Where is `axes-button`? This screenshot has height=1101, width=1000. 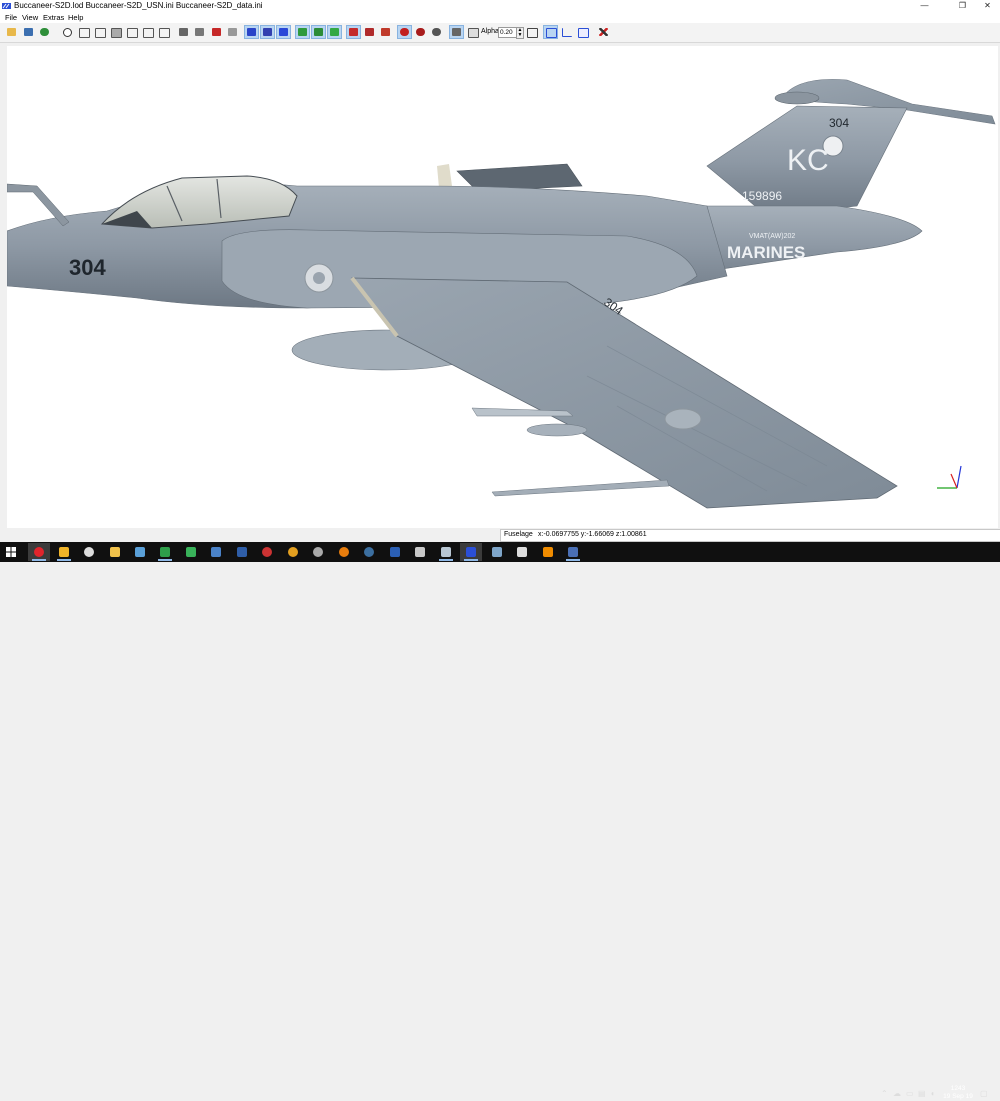
axes-button is located at coordinates (566, 32).